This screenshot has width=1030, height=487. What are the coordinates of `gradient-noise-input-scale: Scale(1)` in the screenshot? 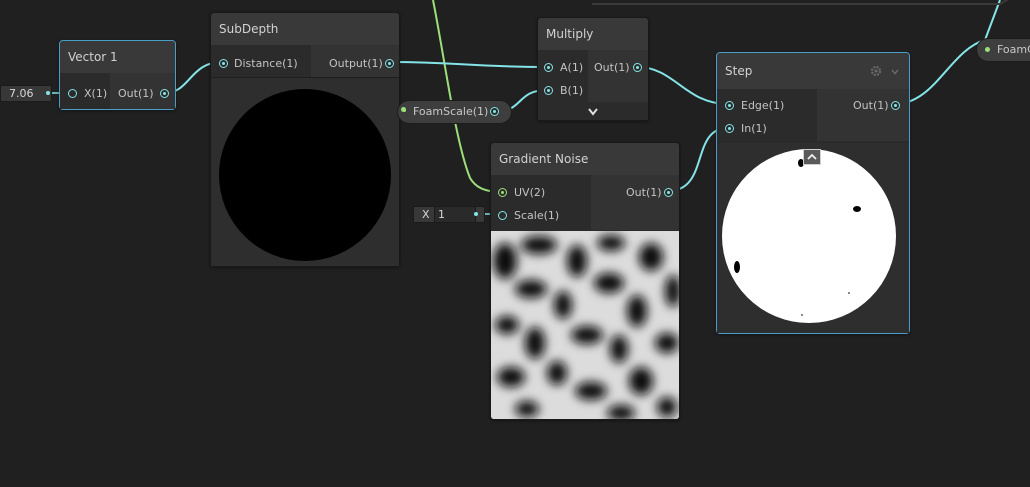 It's located at (528, 216).